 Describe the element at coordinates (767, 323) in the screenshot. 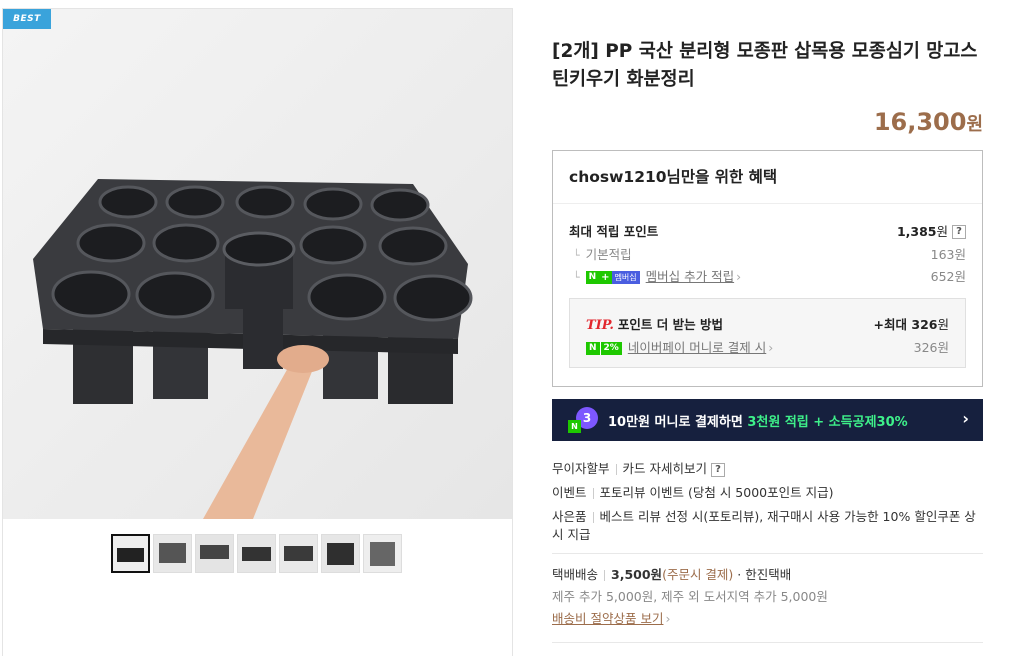

I see `tip-row: TIP. 포인트 더 받는 방법 +최대 326원` at that location.